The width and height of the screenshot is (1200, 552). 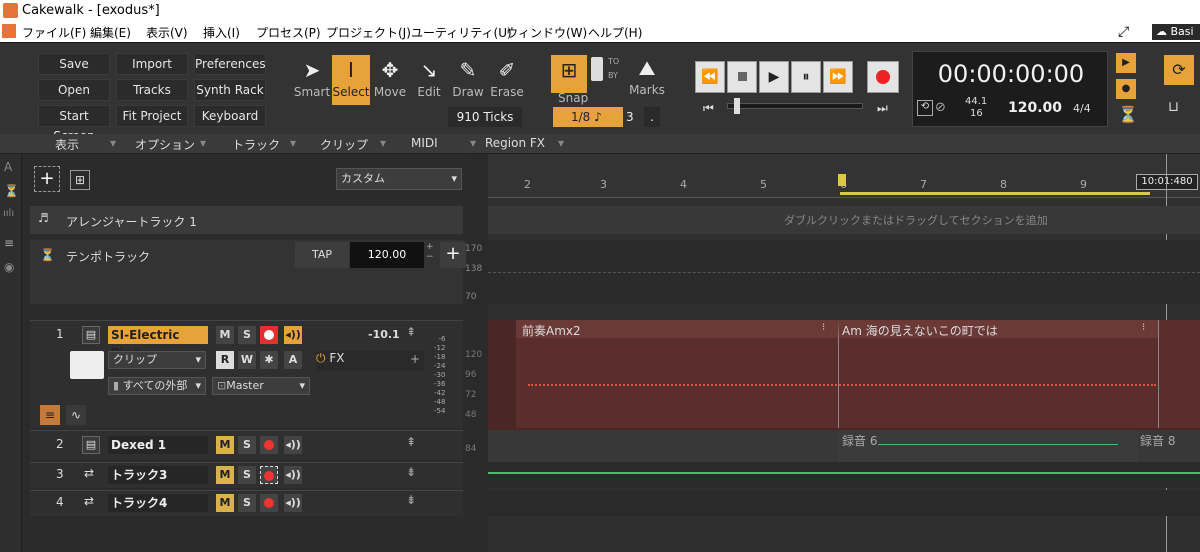 I want to click on start-screen-button: Start Screen, so click(x=74, y=124).